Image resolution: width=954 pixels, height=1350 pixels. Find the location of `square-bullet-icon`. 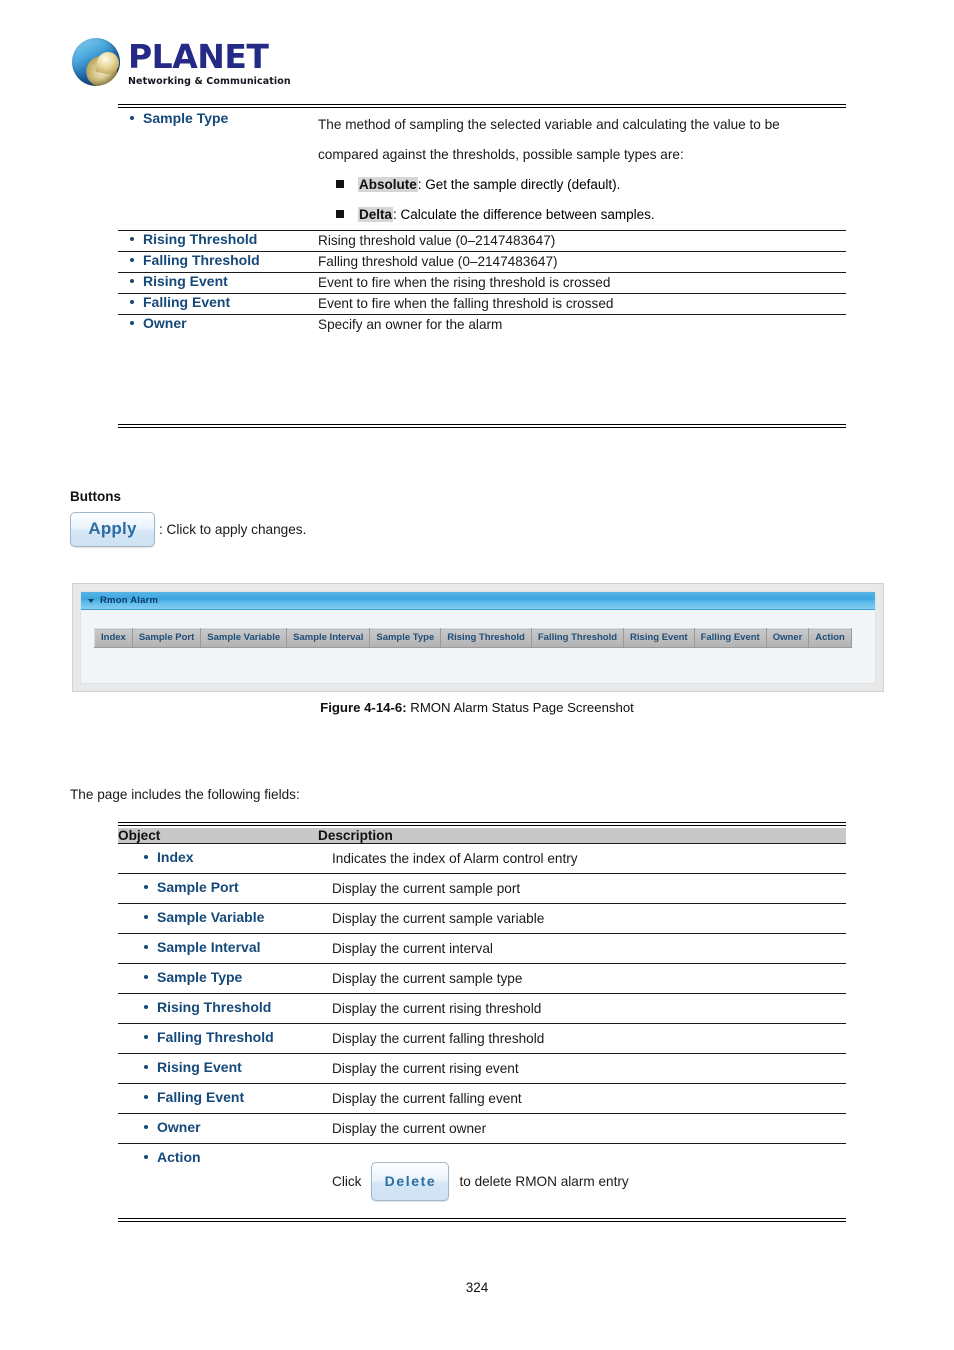

square-bullet-icon is located at coordinates (340, 214).